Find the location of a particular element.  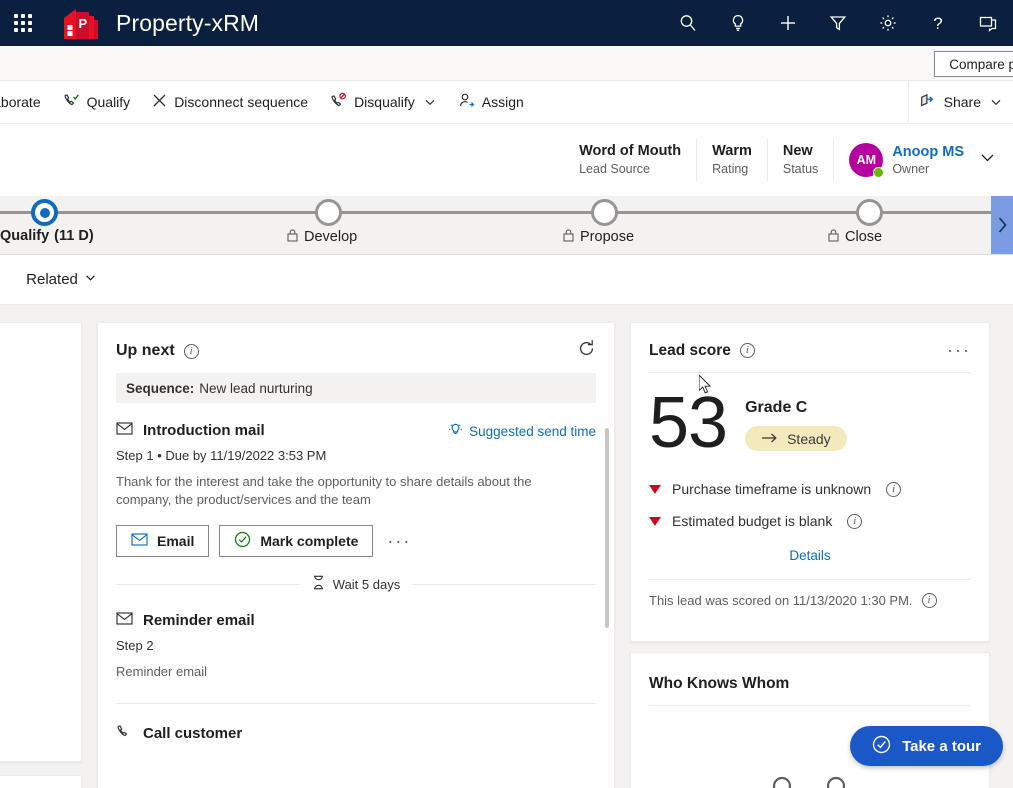

mark-complete-button: Mark complete is located at coordinates (296, 541).